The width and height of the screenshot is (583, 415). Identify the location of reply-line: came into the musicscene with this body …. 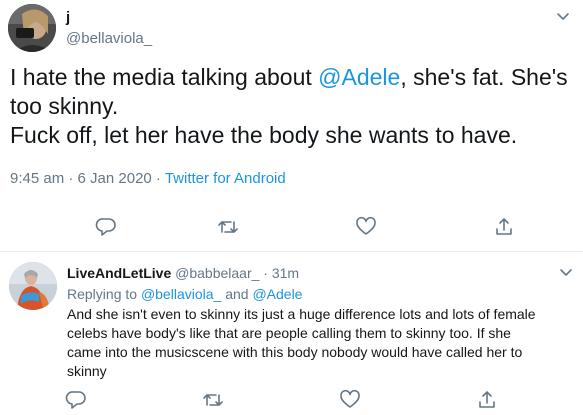
(295, 352).